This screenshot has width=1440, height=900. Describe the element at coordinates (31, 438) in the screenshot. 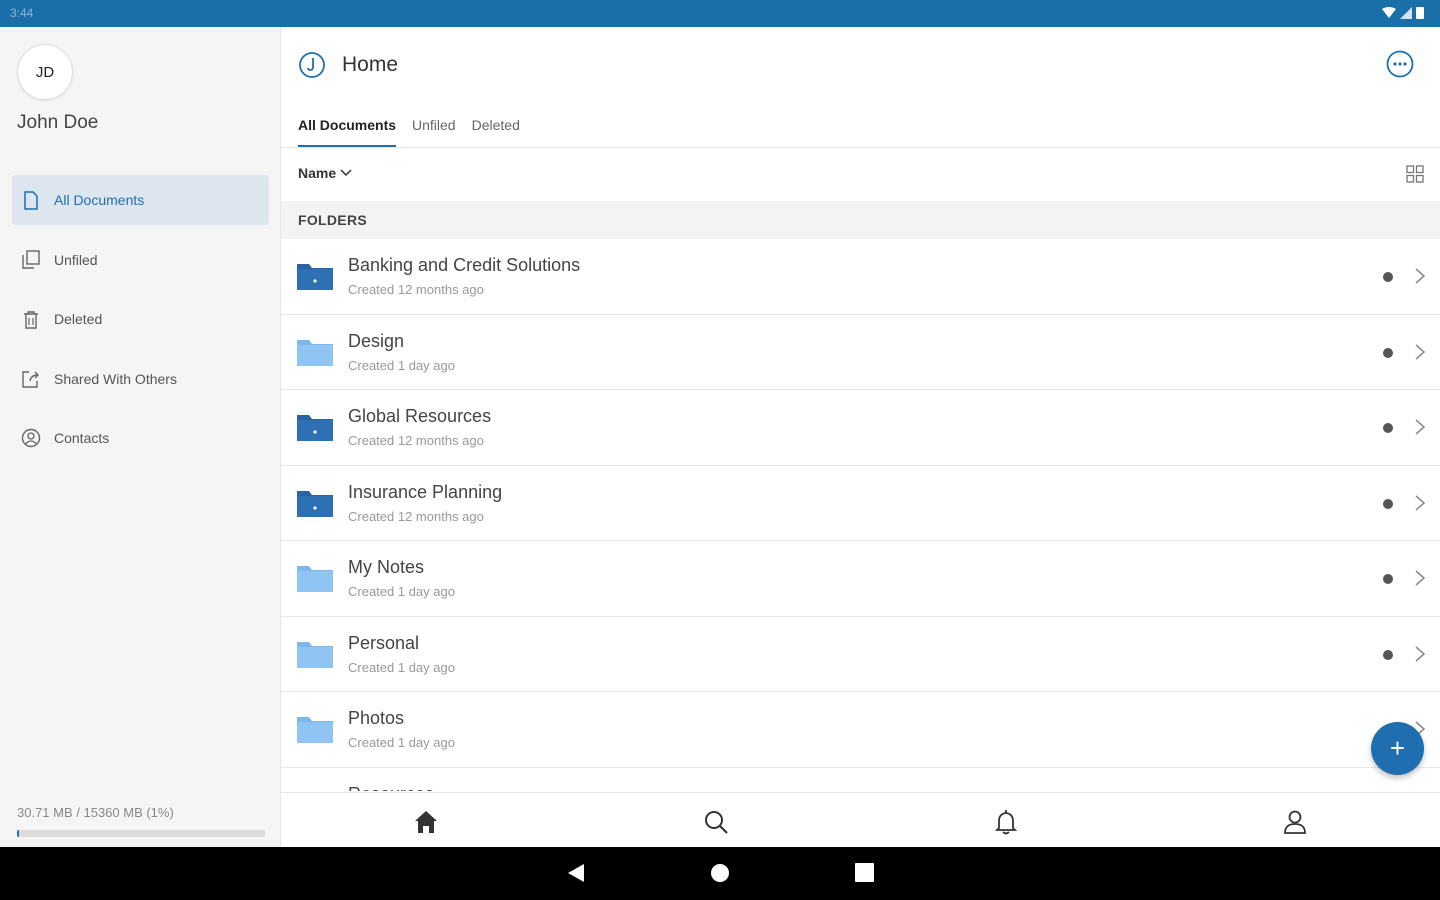

I see `contacts-icon` at that location.